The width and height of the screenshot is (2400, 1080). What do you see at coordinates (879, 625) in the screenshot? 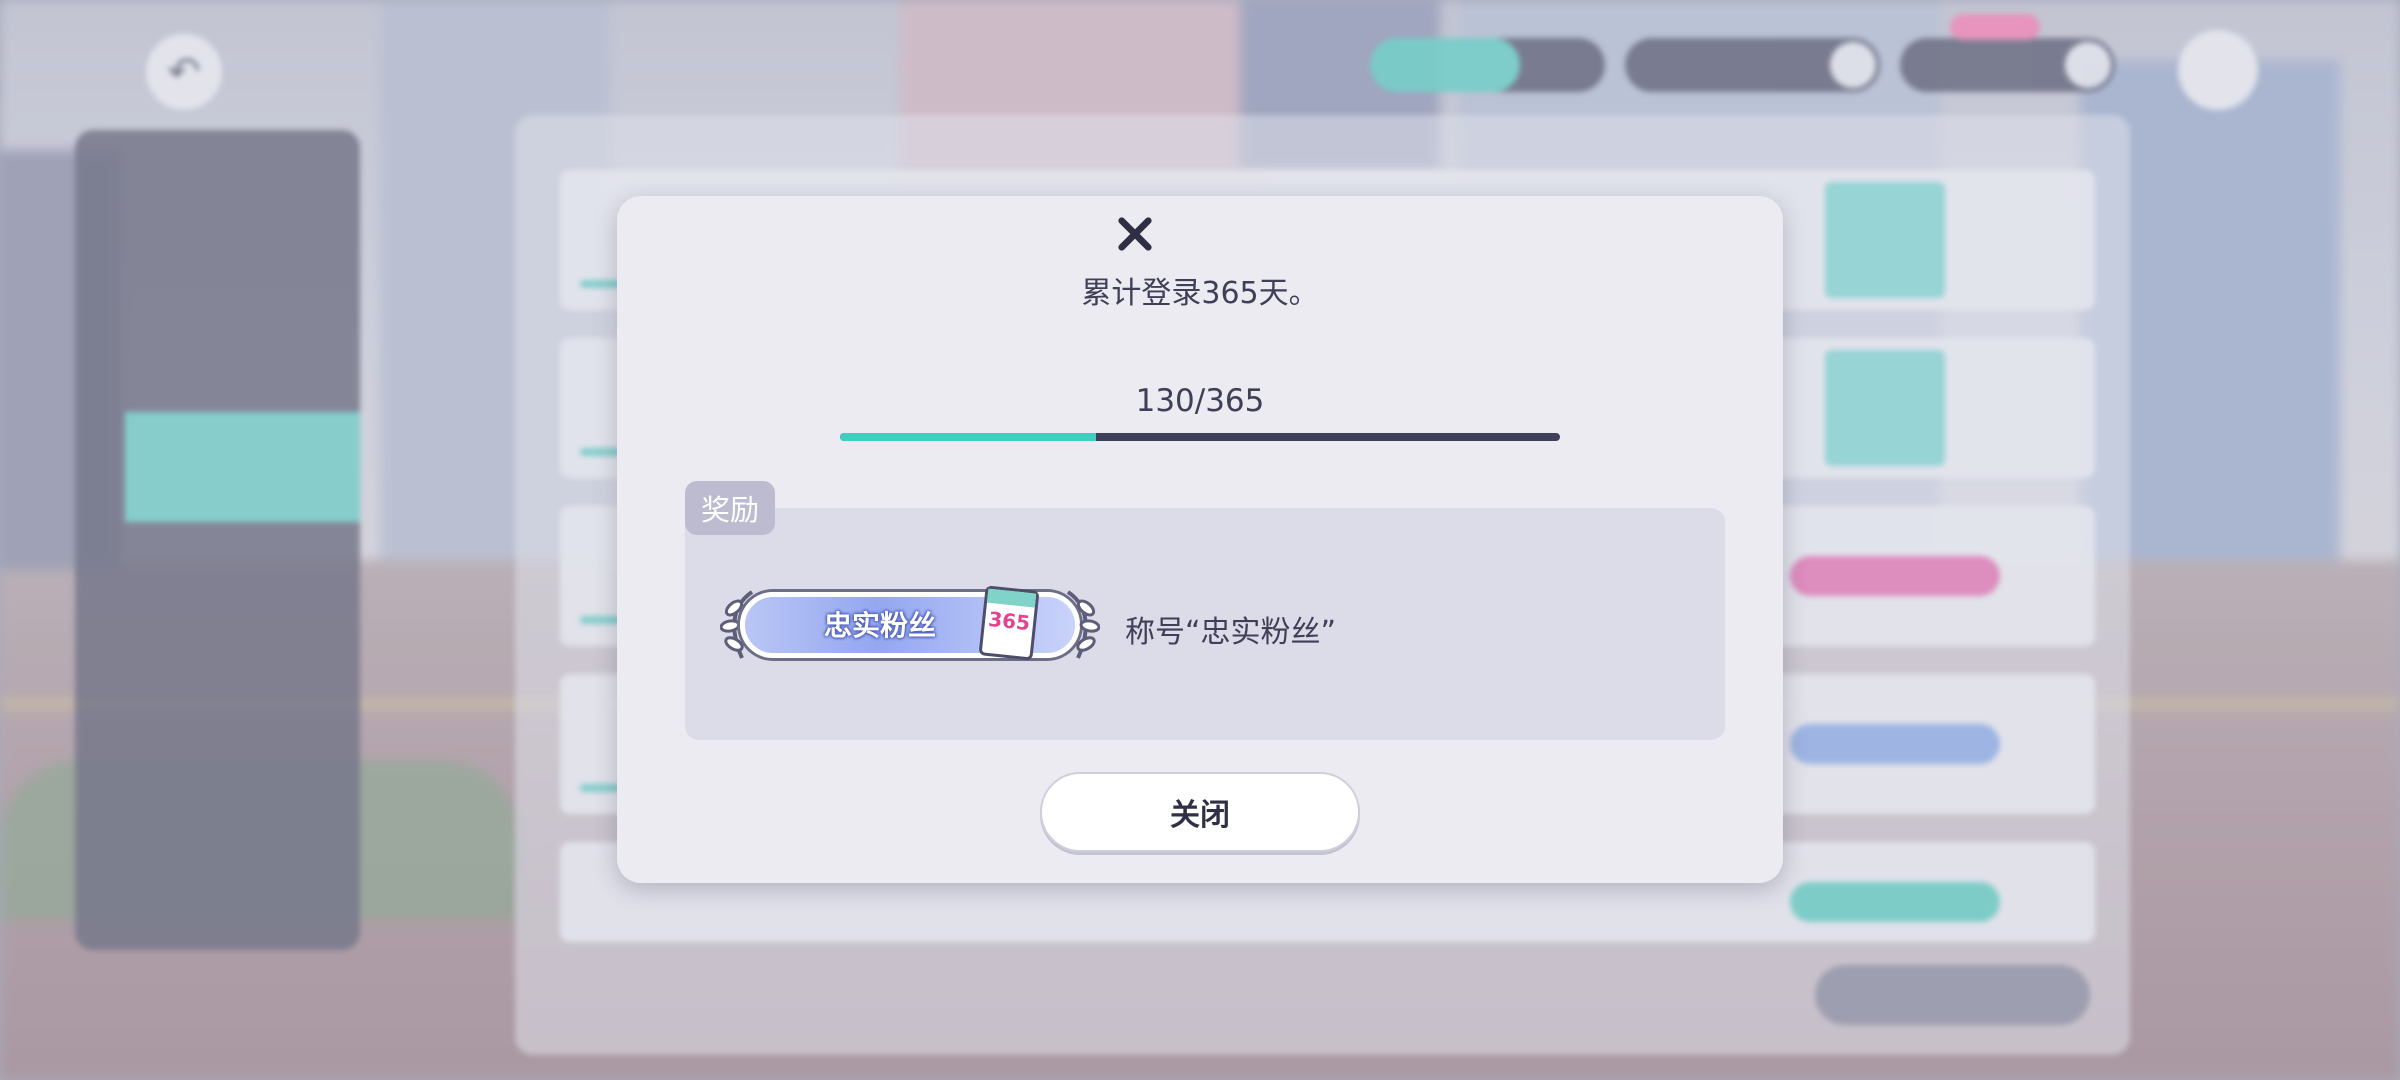
I see `badge-text: 忠实粉丝` at bounding box center [879, 625].